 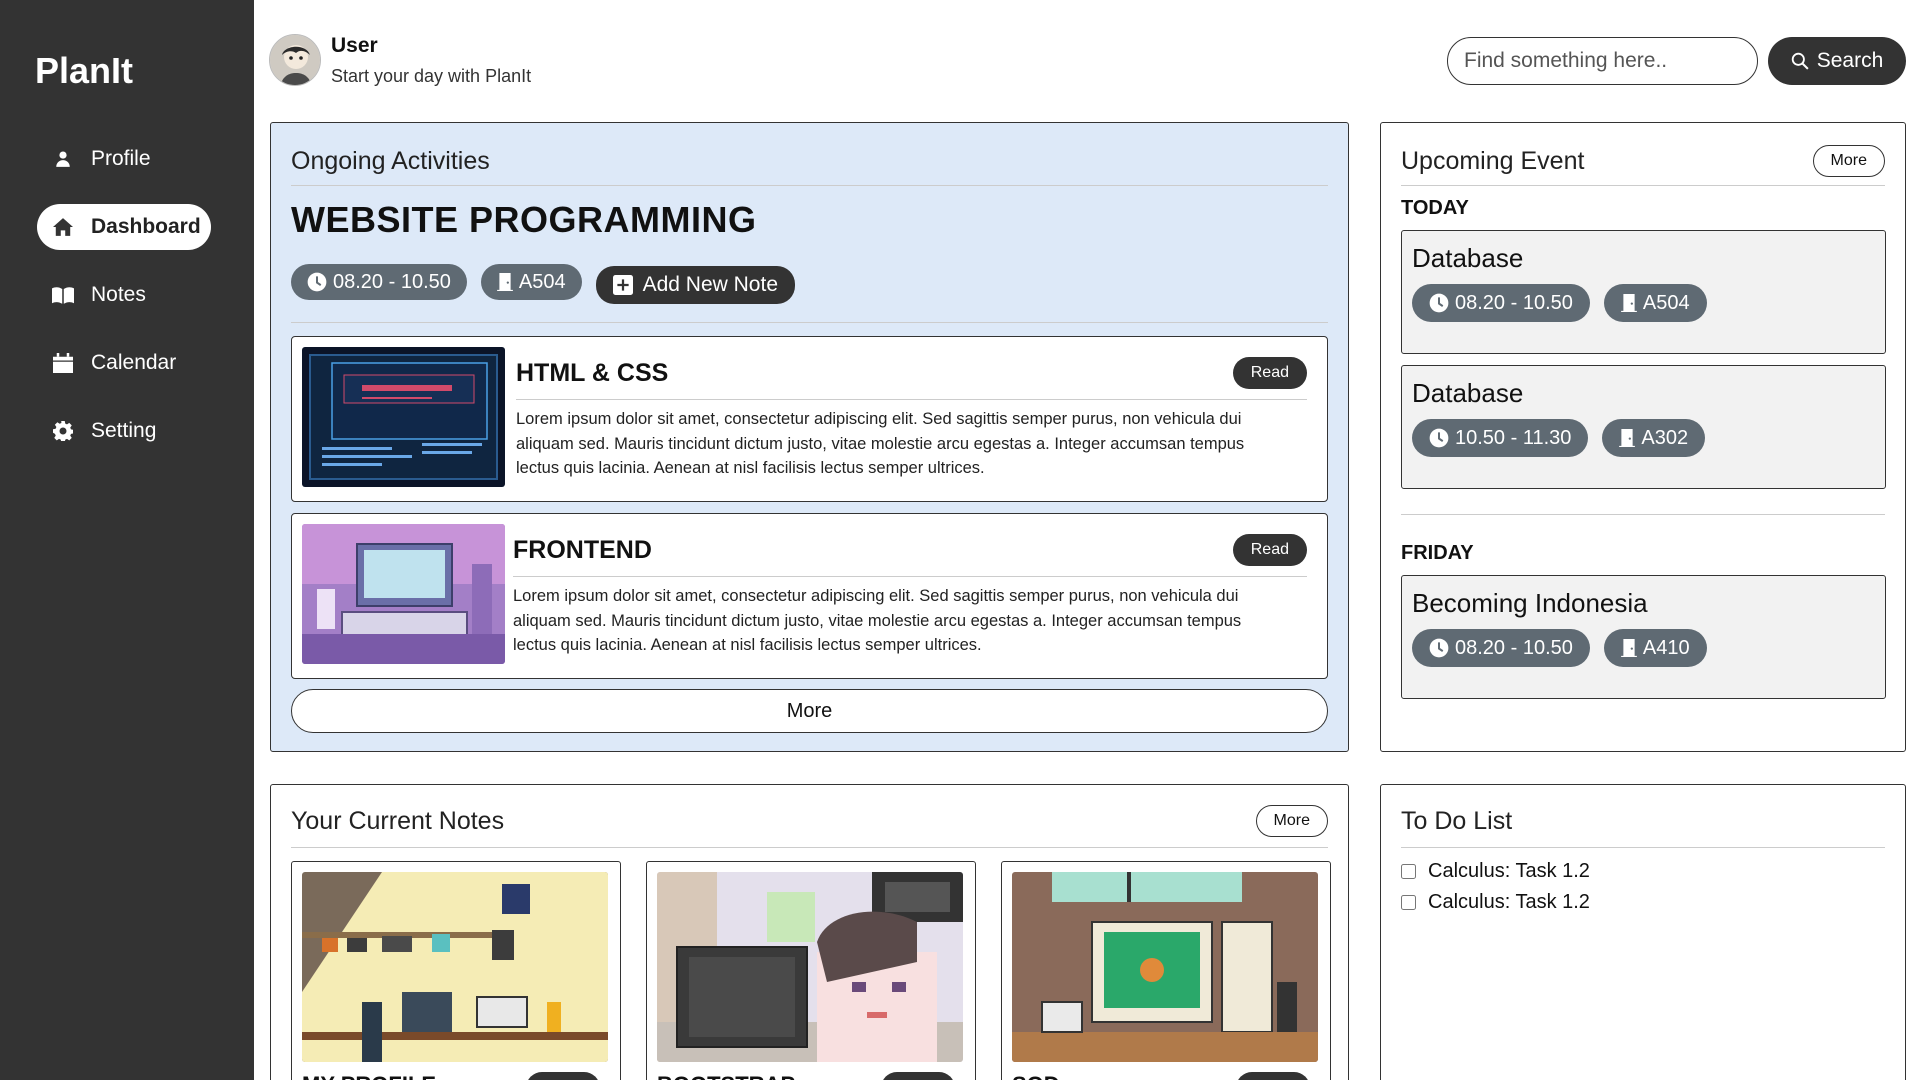 What do you see at coordinates (592, 373) in the screenshot?
I see `activity-title: HTML & CSS` at bounding box center [592, 373].